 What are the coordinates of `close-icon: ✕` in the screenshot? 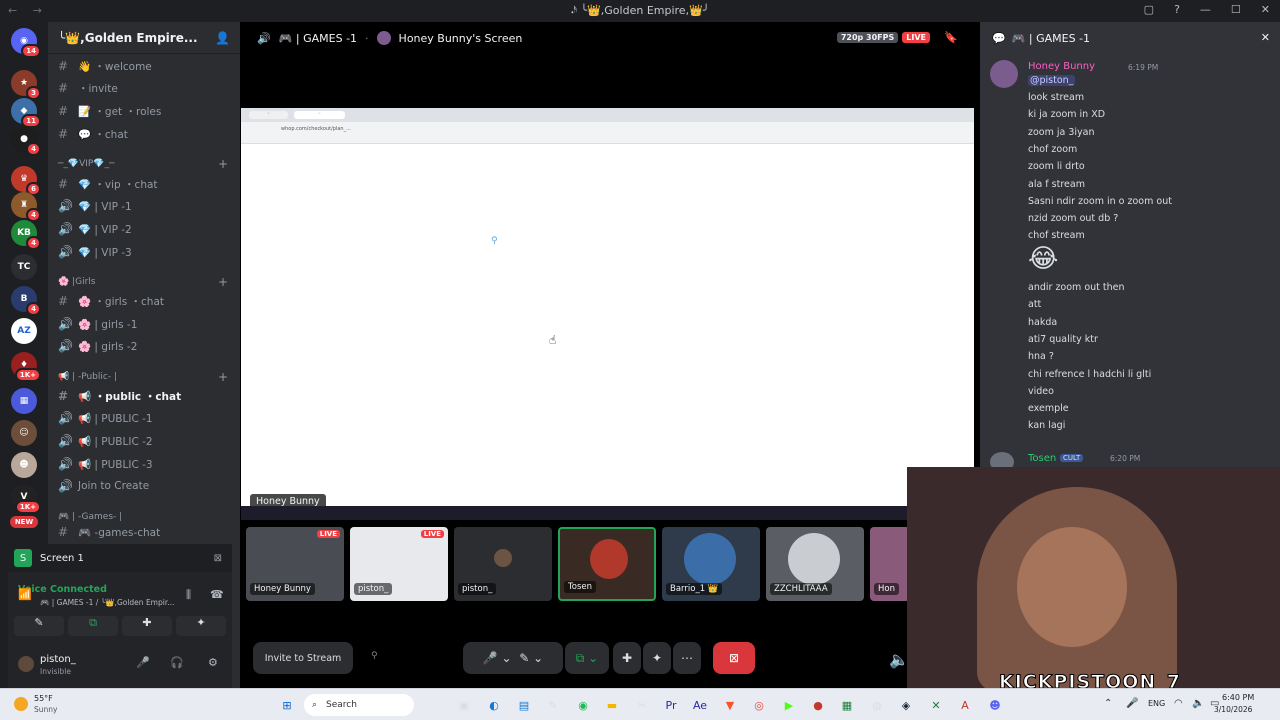 It's located at (1265, 37).